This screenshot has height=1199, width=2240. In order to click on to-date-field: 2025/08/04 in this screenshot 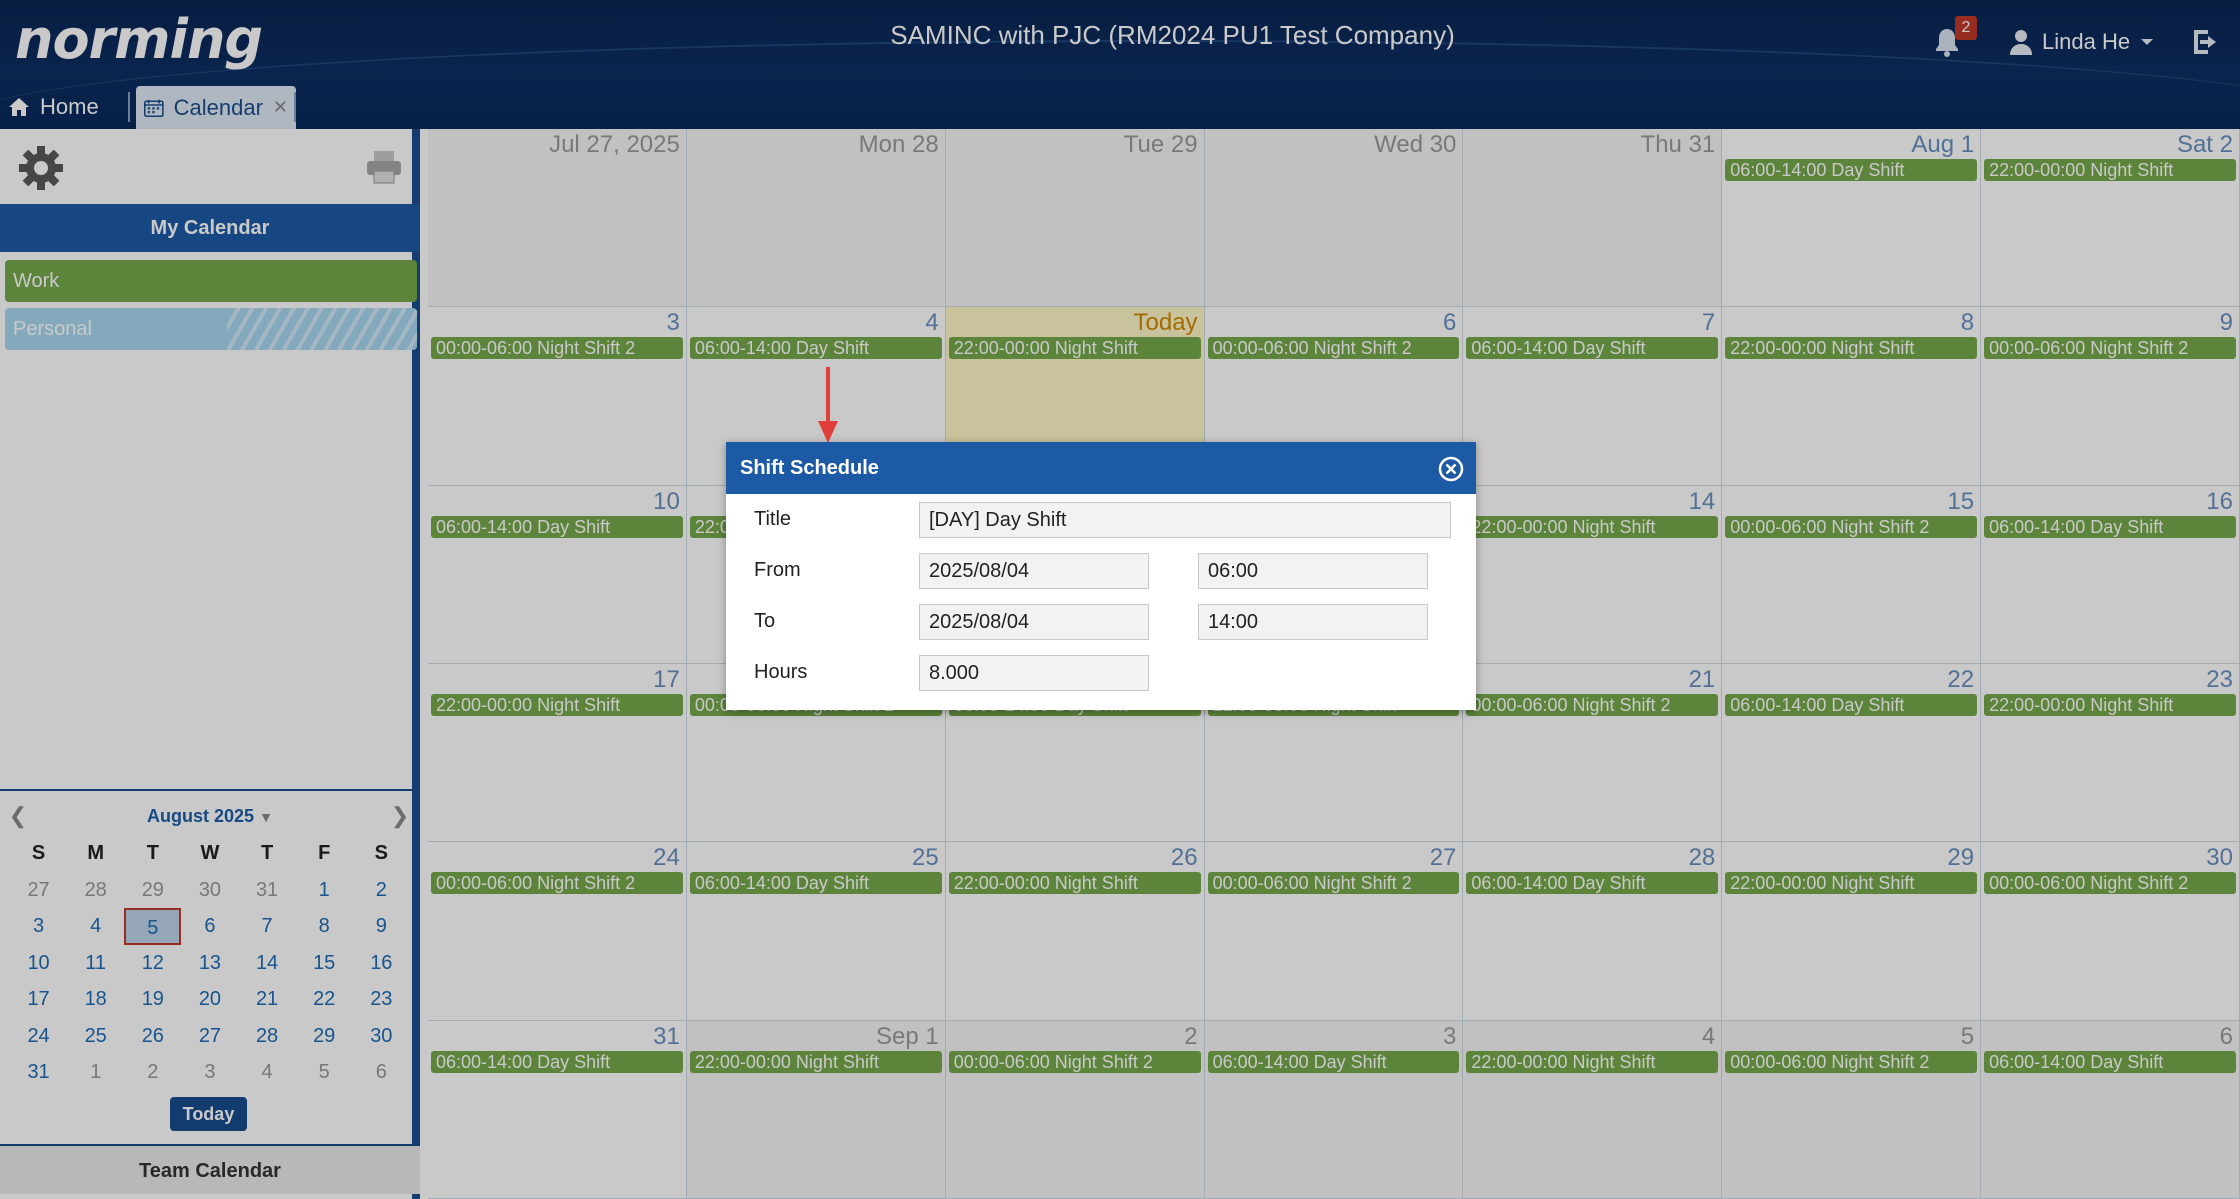, I will do `click(1034, 622)`.